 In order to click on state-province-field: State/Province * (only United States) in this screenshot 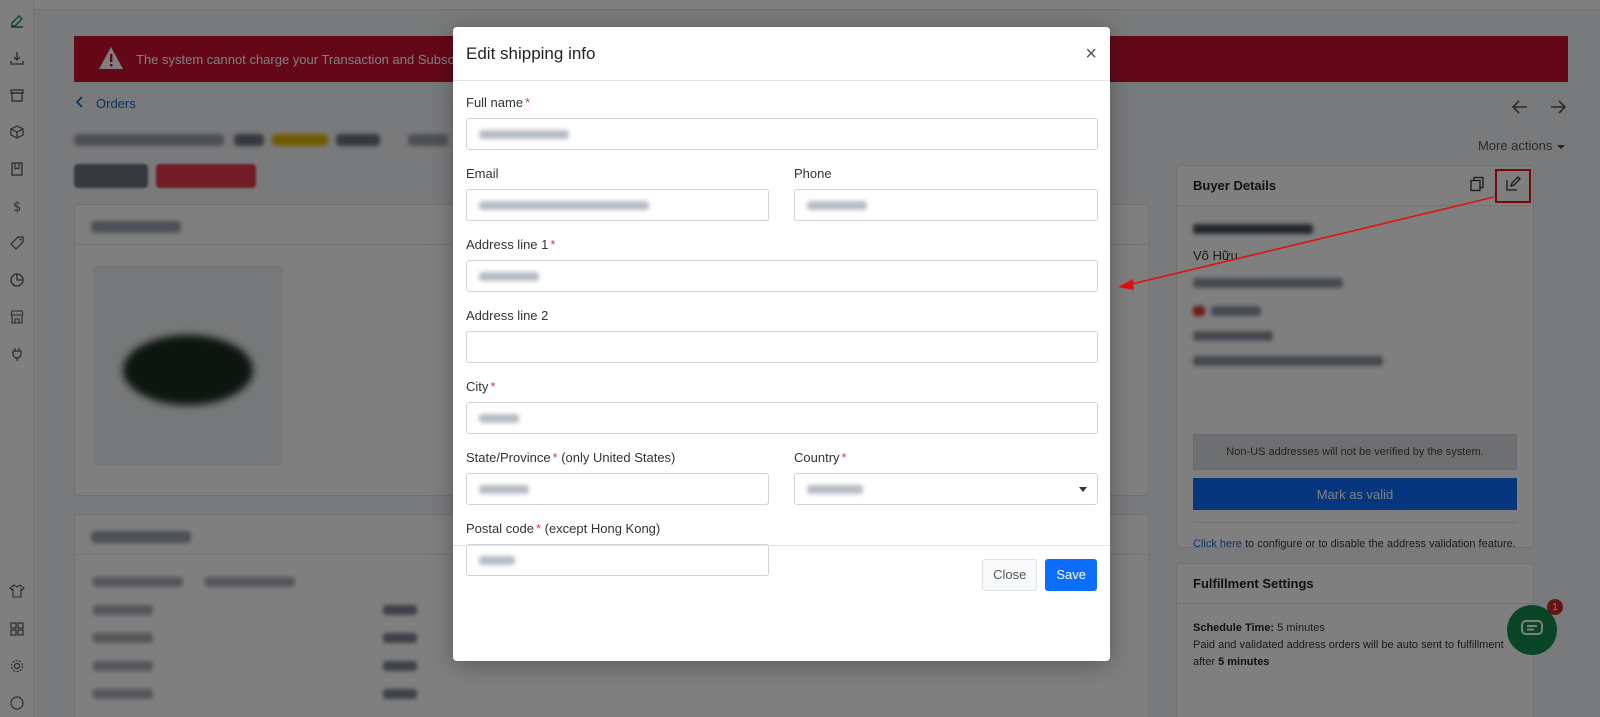, I will do `click(617, 477)`.